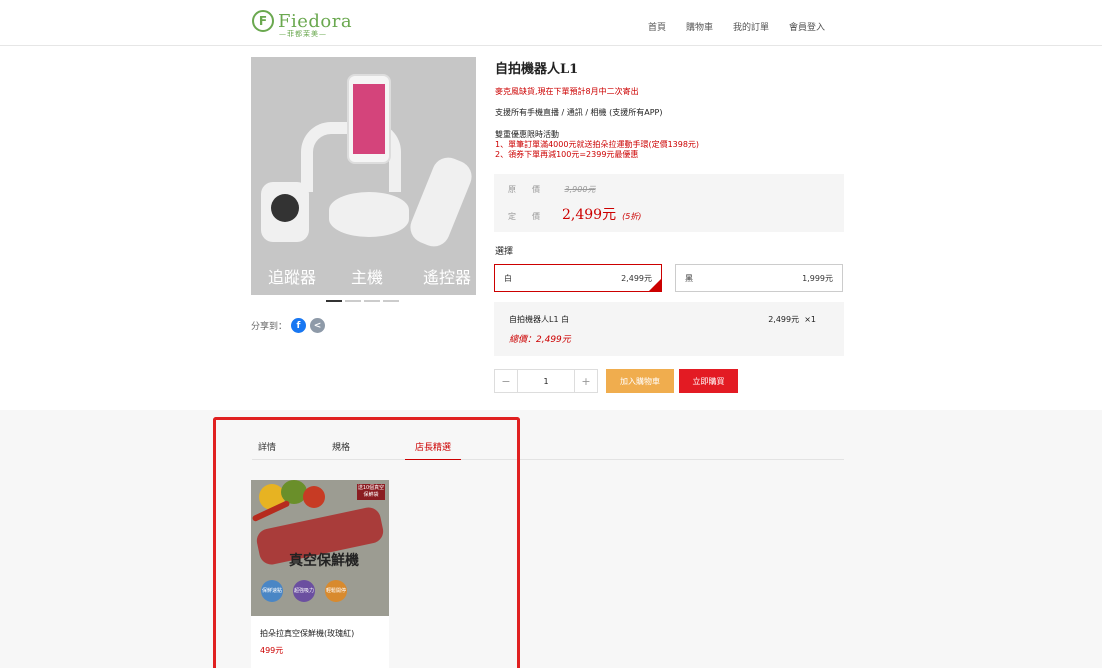  Describe the element at coordinates (792, 319) in the screenshot. I see `summary-item-price: 2,499元 ×1` at that location.